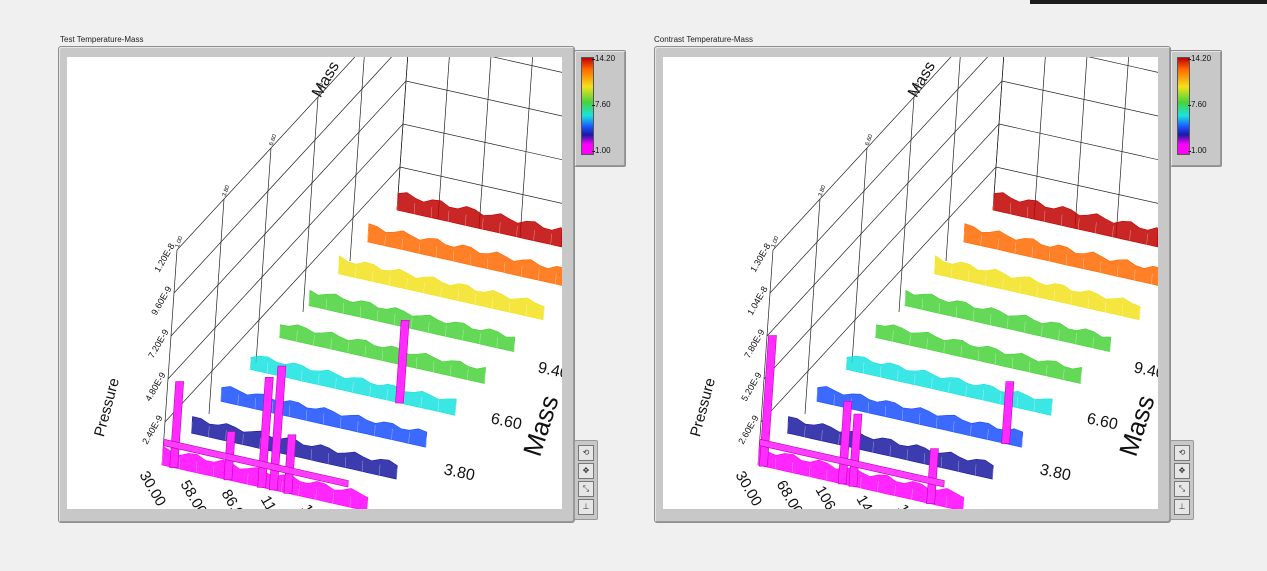 The image size is (1267, 571). I want to click on graph-tools-contrast: ⟲ ✥ ⤡ ⊥, so click(1182, 480).